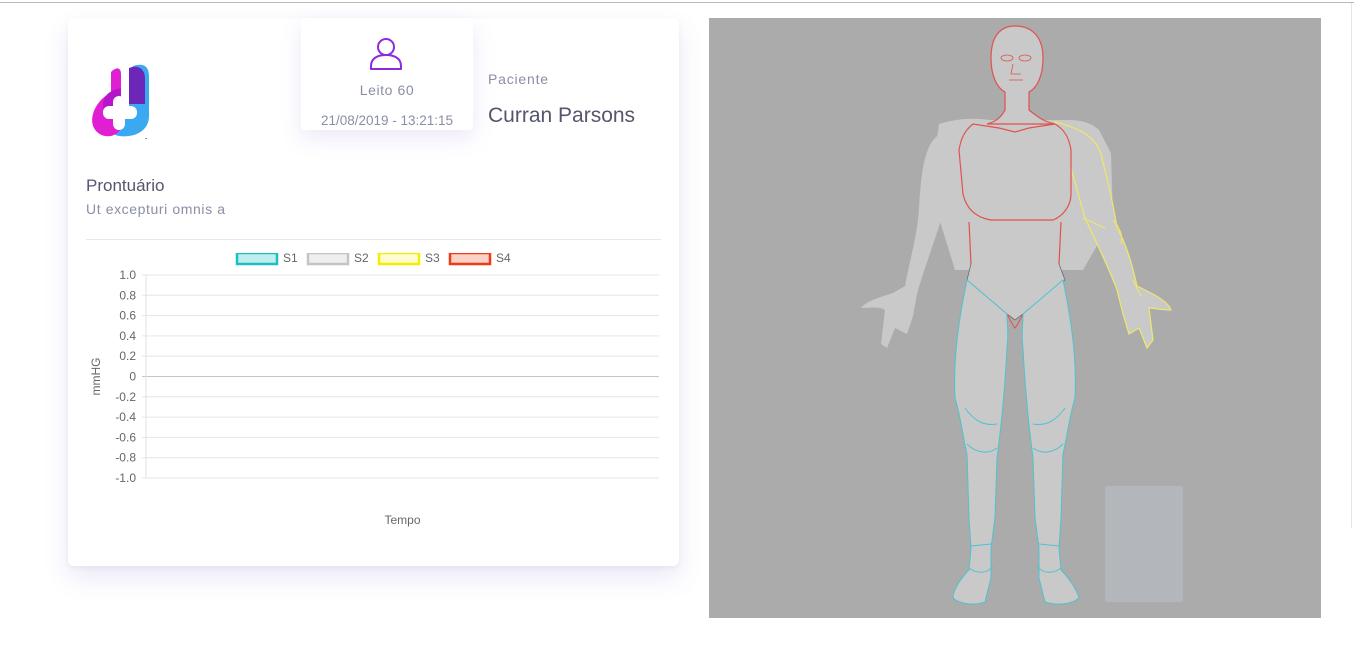 Image resolution: width=1354 pixels, height=646 pixels. Describe the element at coordinates (127, 295) in the screenshot. I see `y-tick-label: 0.8` at that location.